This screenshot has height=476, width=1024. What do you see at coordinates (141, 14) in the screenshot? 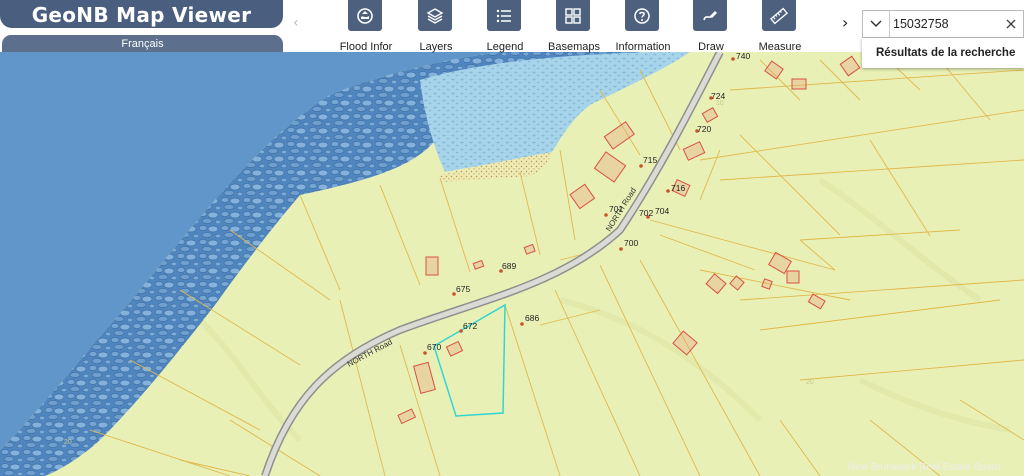
I see `app-title: GeoNB Map Viewer` at bounding box center [141, 14].